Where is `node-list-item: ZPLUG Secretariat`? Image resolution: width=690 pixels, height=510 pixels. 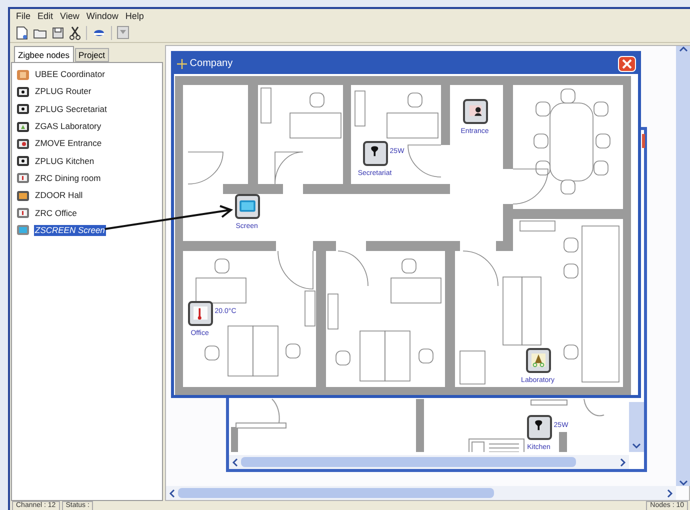 node-list-item: ZPLUG Secretariat is located at coordinates (71, 109).